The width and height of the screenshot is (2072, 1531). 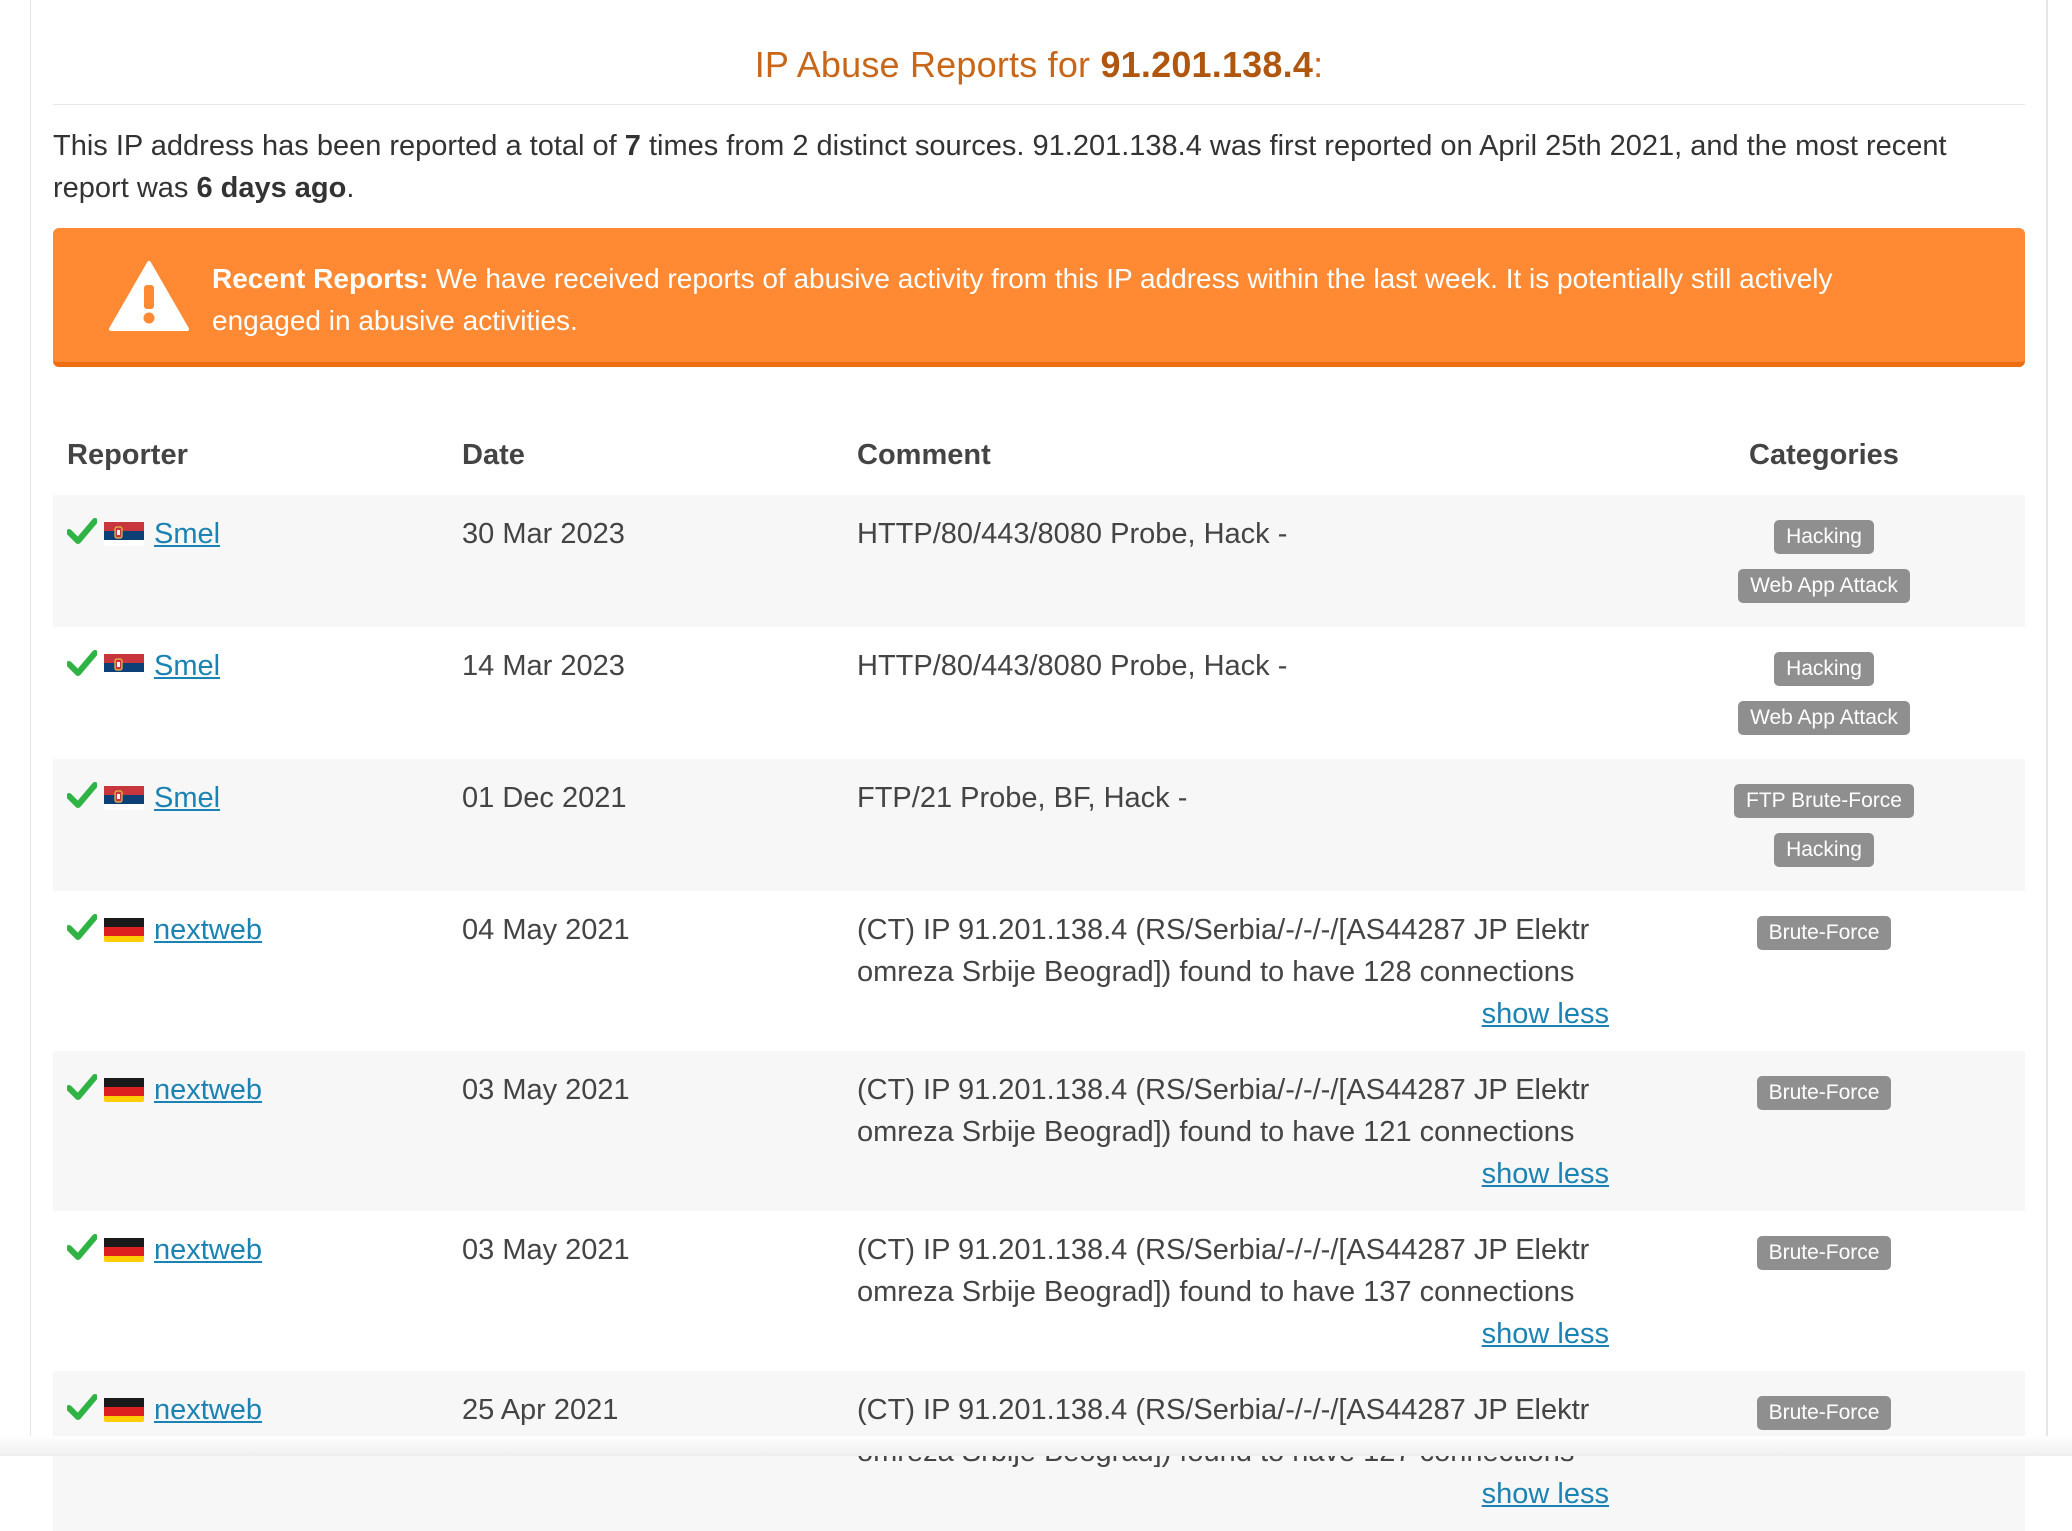 I want to click on summary-text-3: ., so click(x=350, y=188).